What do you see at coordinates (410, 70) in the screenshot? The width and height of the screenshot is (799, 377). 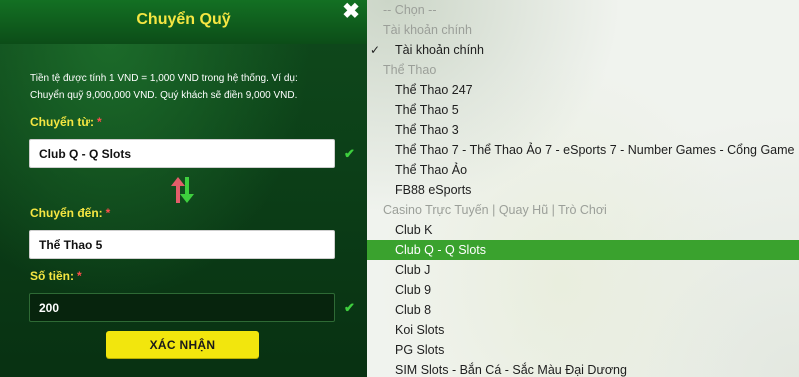 I see `group-label: Thể Thao` at bounding box center [410, 70].